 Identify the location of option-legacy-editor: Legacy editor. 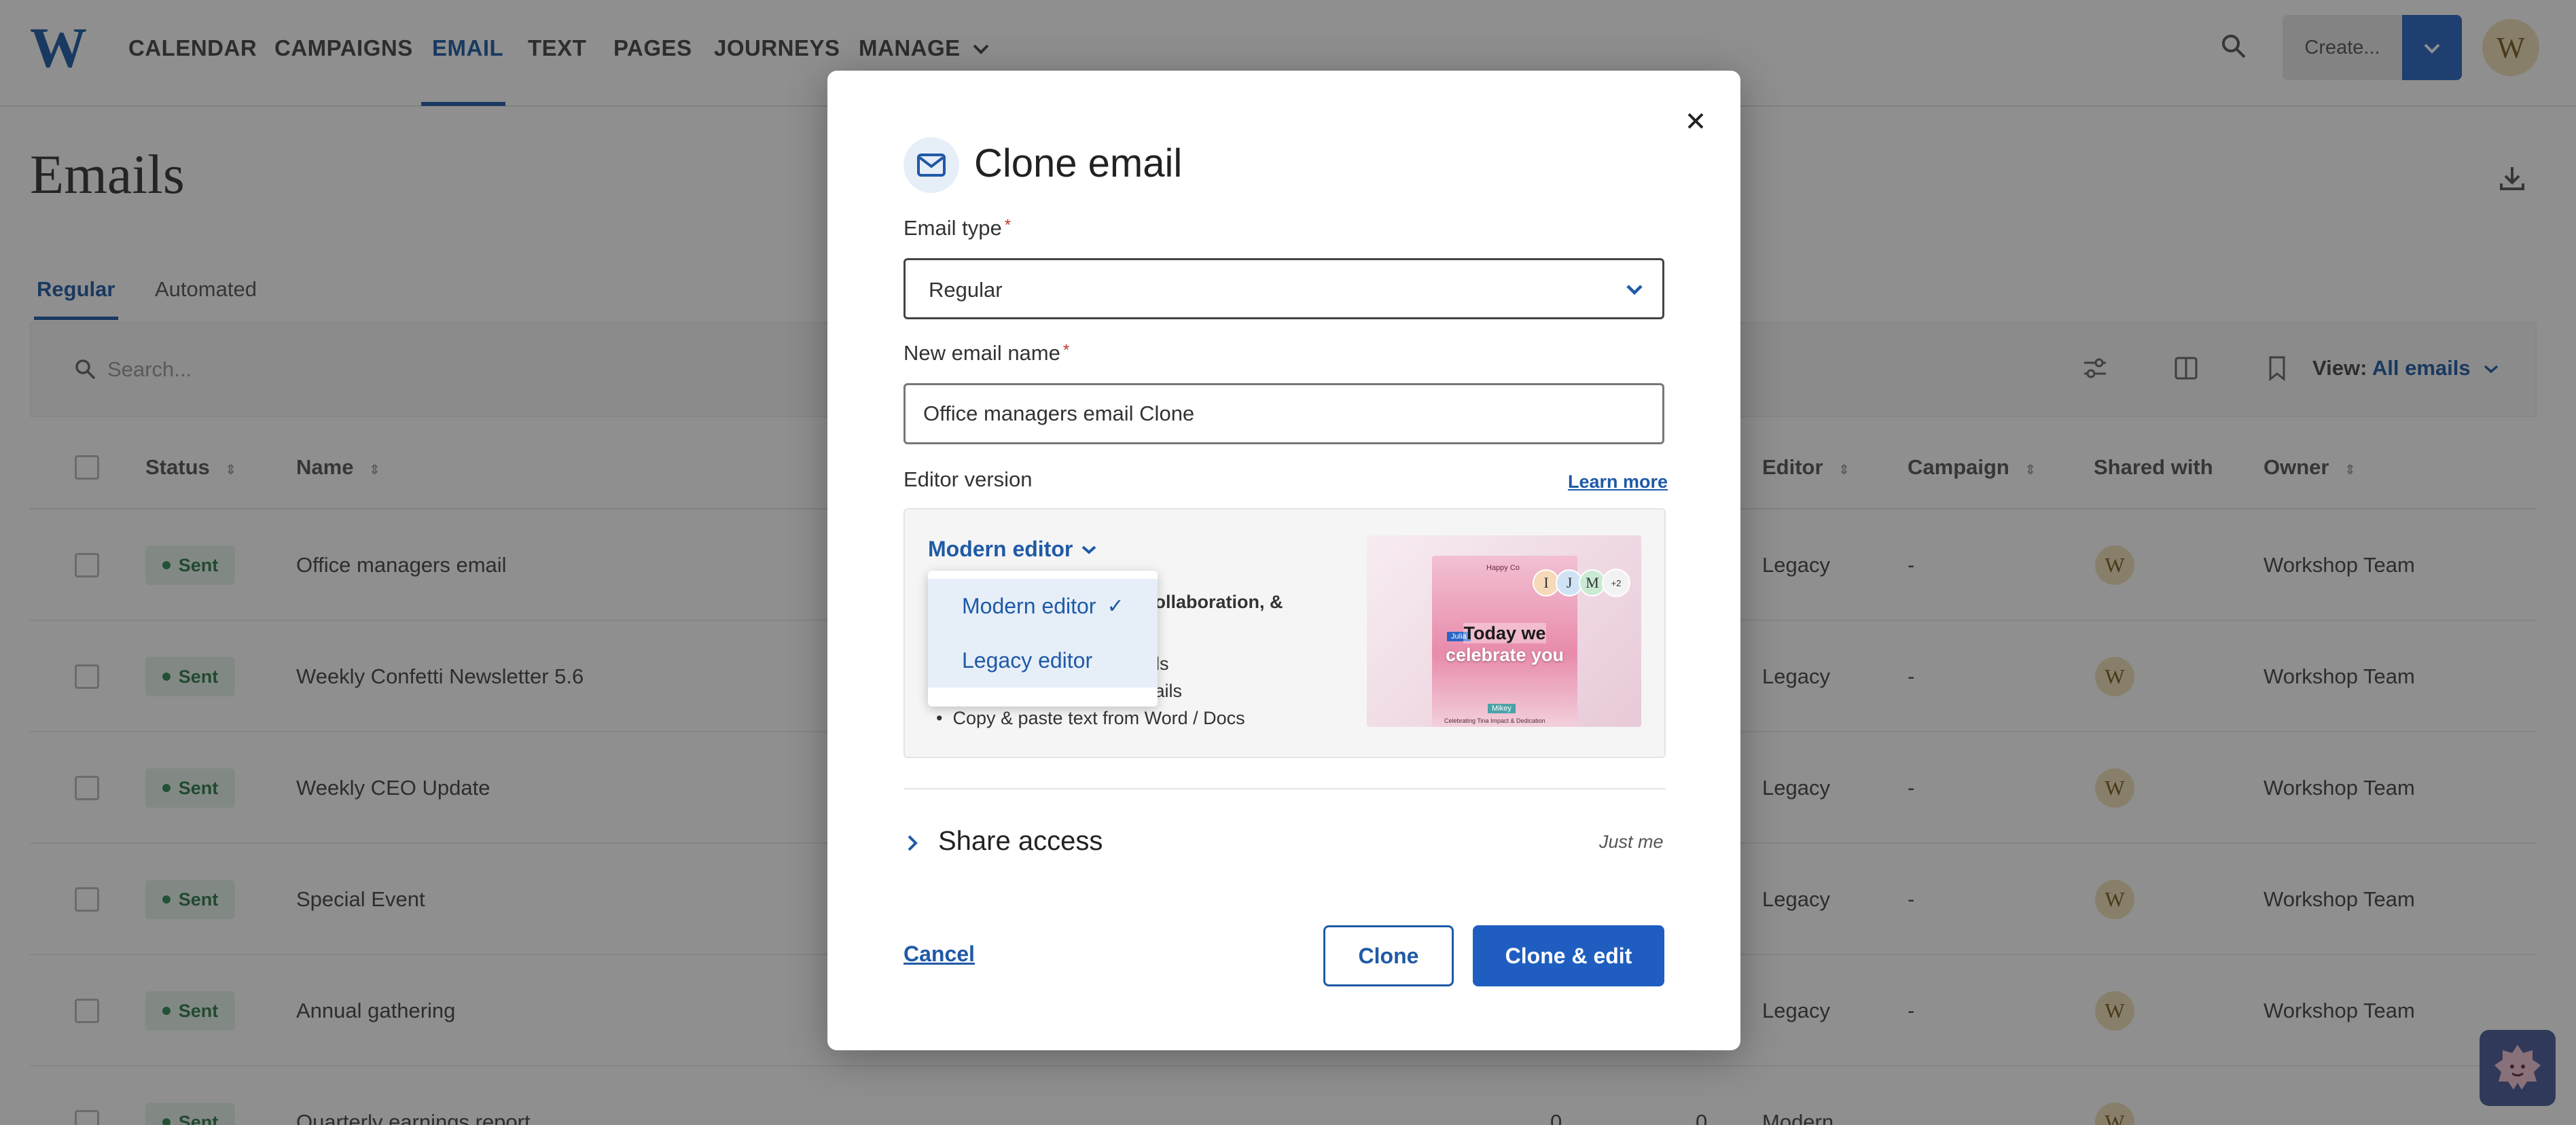
(1043, 660).